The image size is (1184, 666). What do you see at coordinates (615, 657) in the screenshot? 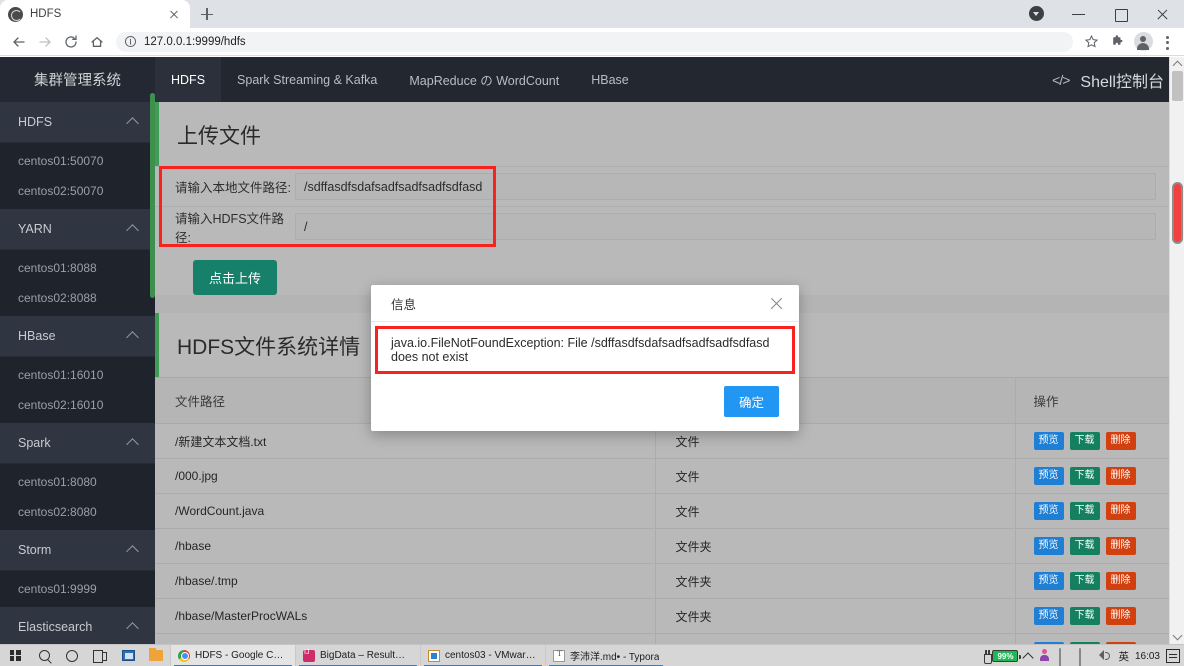
I see `taskbar-app-label: 李沛洋.md• - Typora` at bounding box center [615, 657].